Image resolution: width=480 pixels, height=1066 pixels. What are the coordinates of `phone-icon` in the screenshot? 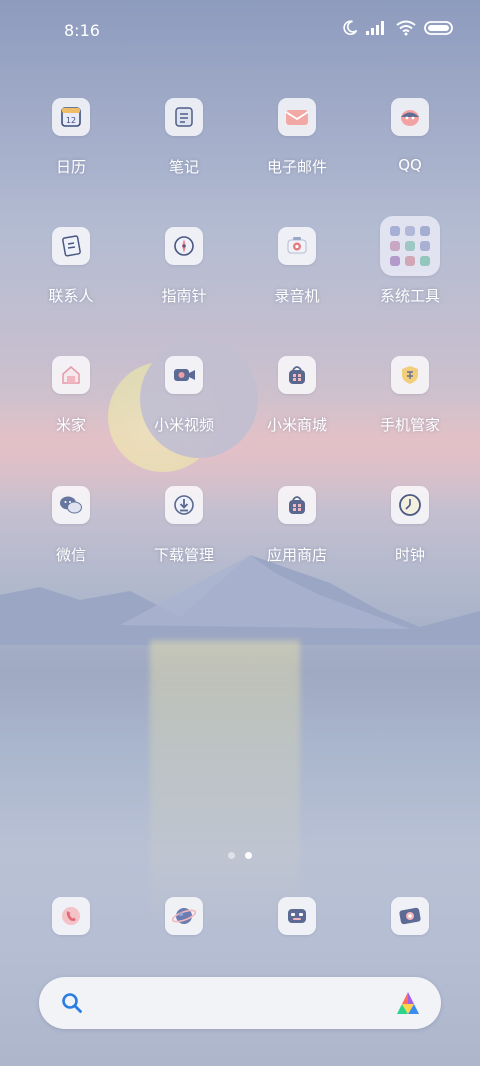 It's located at (71, 916).